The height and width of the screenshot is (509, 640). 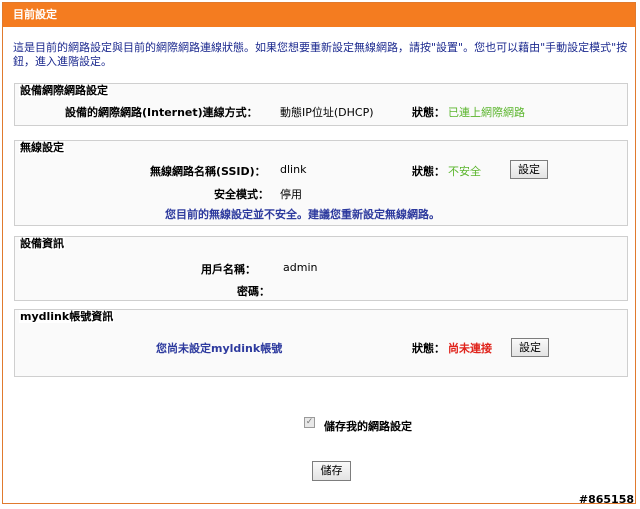 I want to click on save-button: 儲存, so click(x=331, y=471).